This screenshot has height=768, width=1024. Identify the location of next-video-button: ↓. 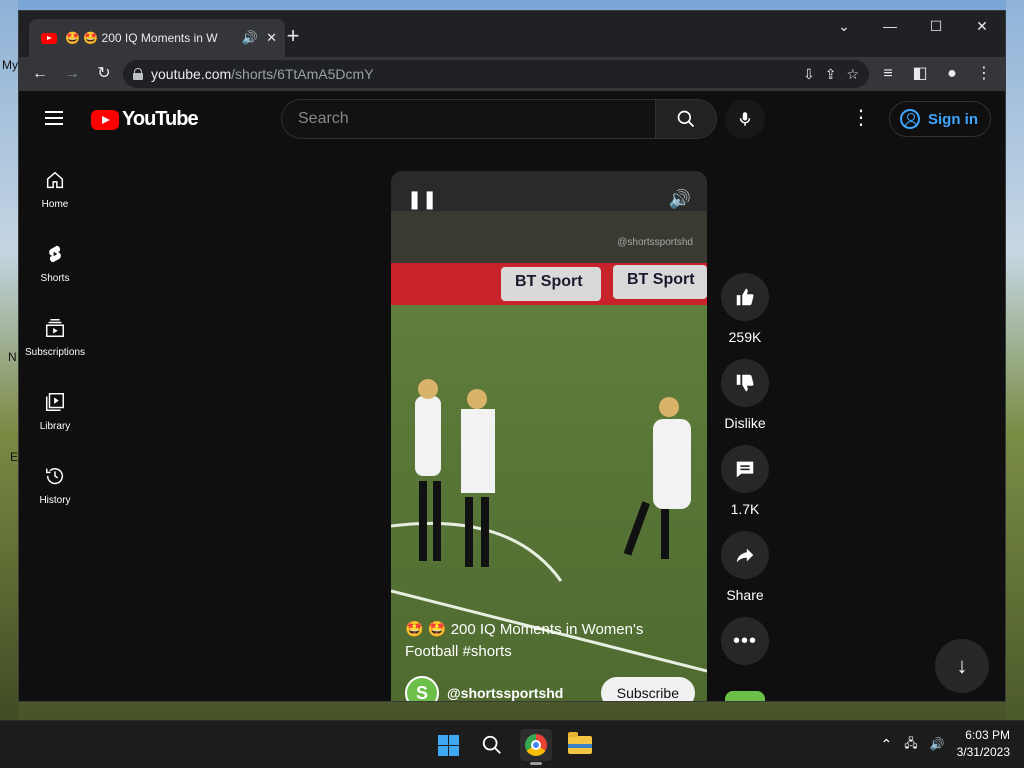
(962, 666).